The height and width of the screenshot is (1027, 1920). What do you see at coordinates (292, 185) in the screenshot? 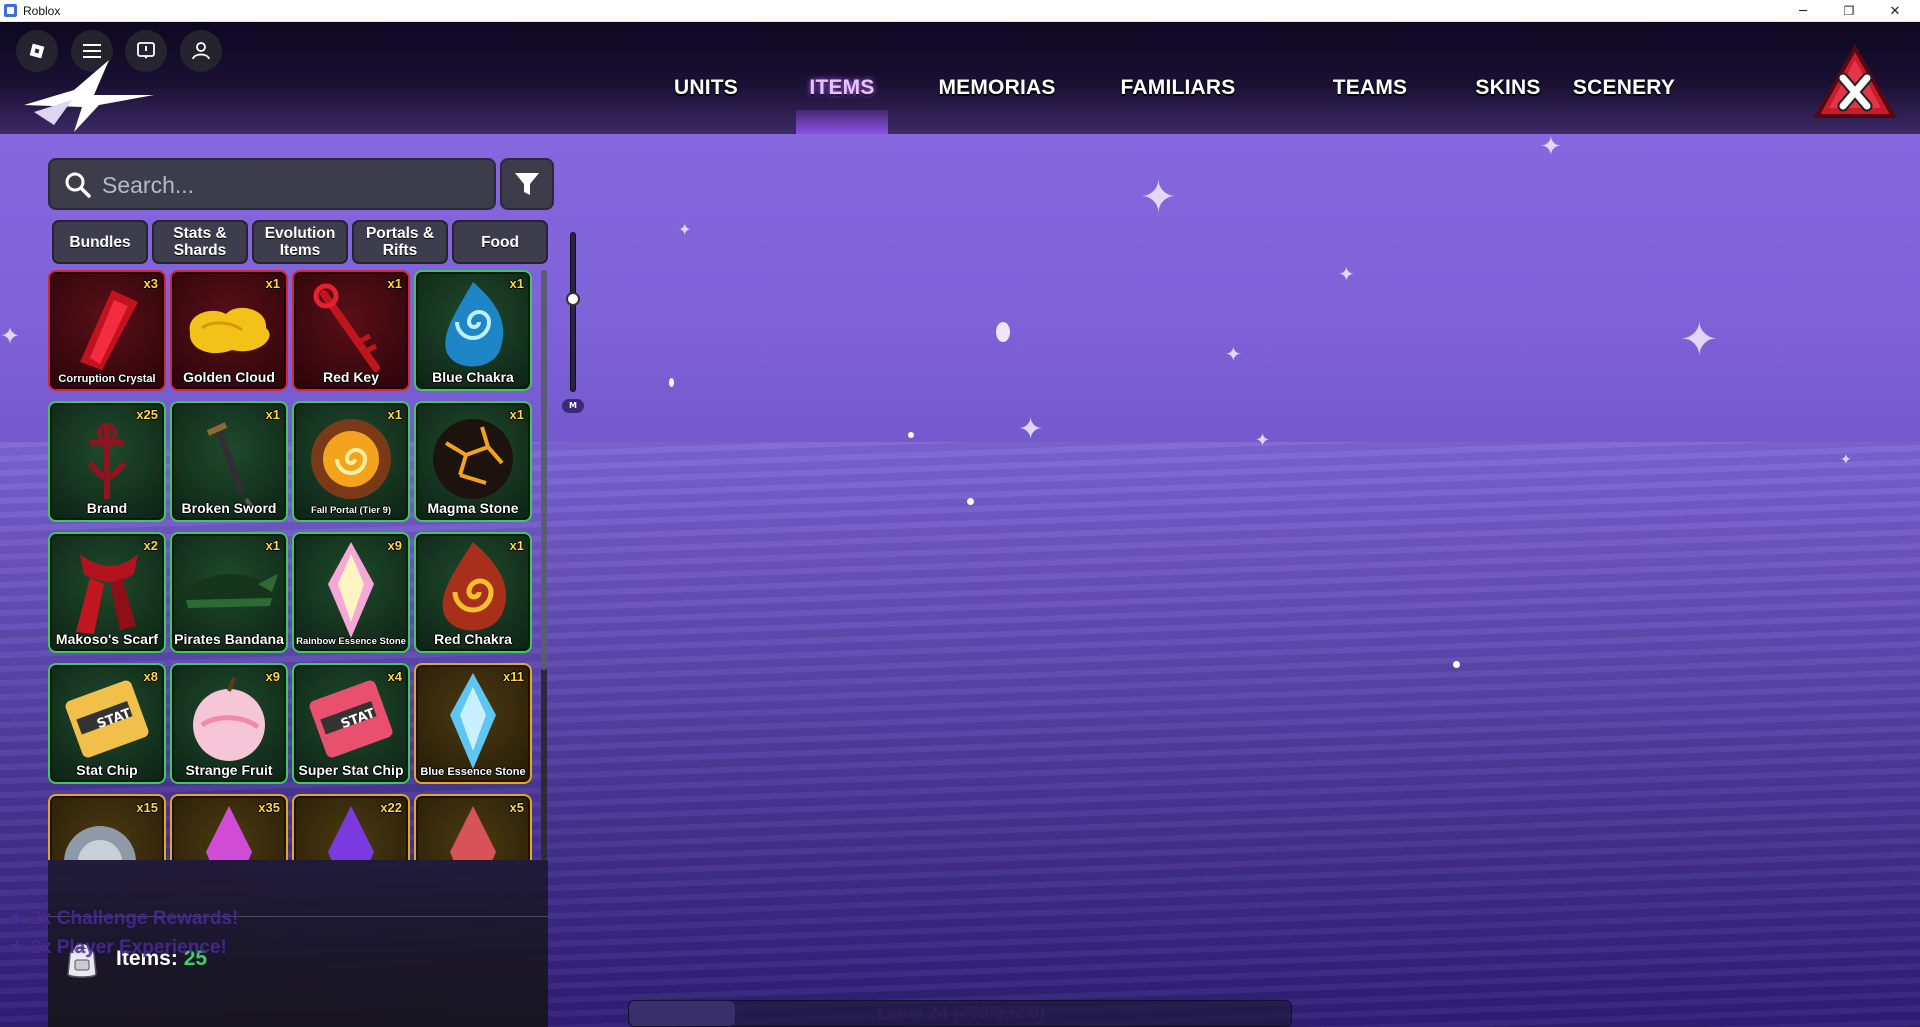
I see `search-input` at bounding box center [292, 185].